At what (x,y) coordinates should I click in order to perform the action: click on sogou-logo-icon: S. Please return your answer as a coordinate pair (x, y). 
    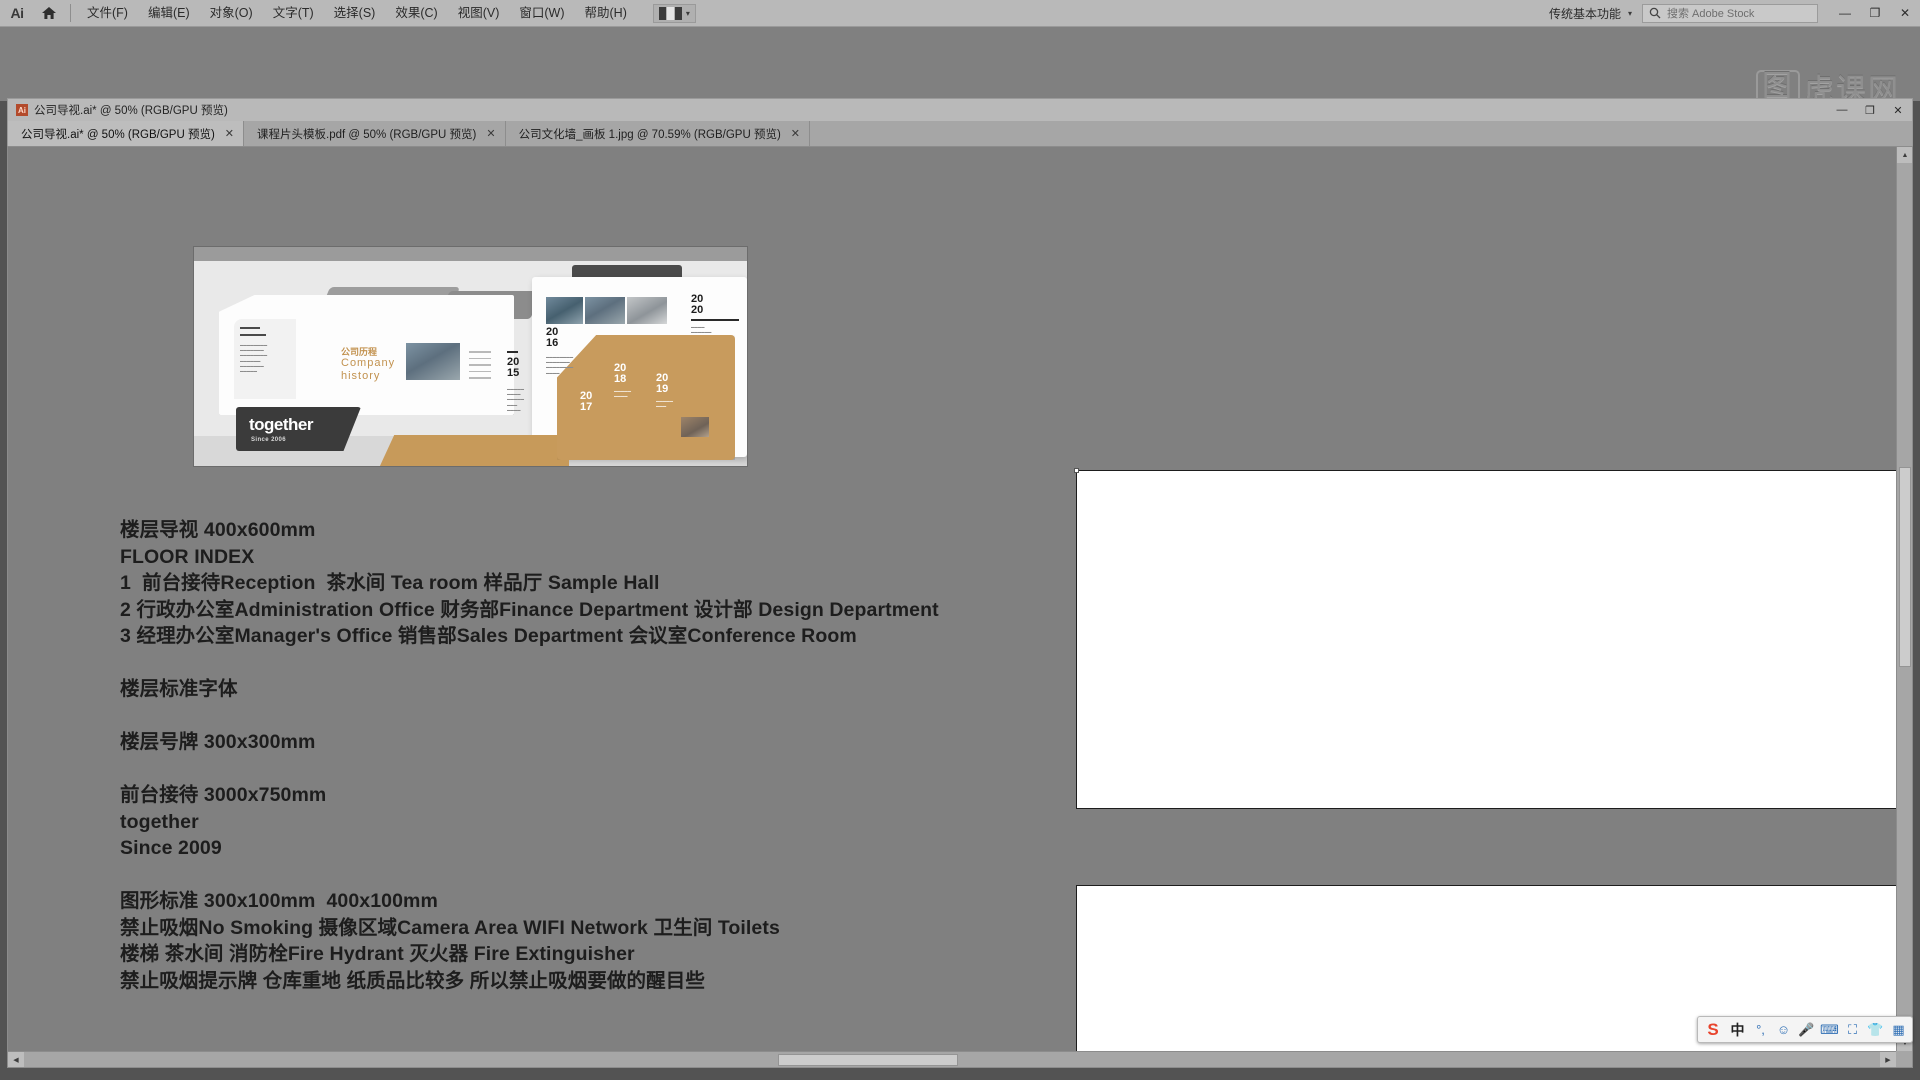
    Looking at the image, I should click on (1713, 1029).